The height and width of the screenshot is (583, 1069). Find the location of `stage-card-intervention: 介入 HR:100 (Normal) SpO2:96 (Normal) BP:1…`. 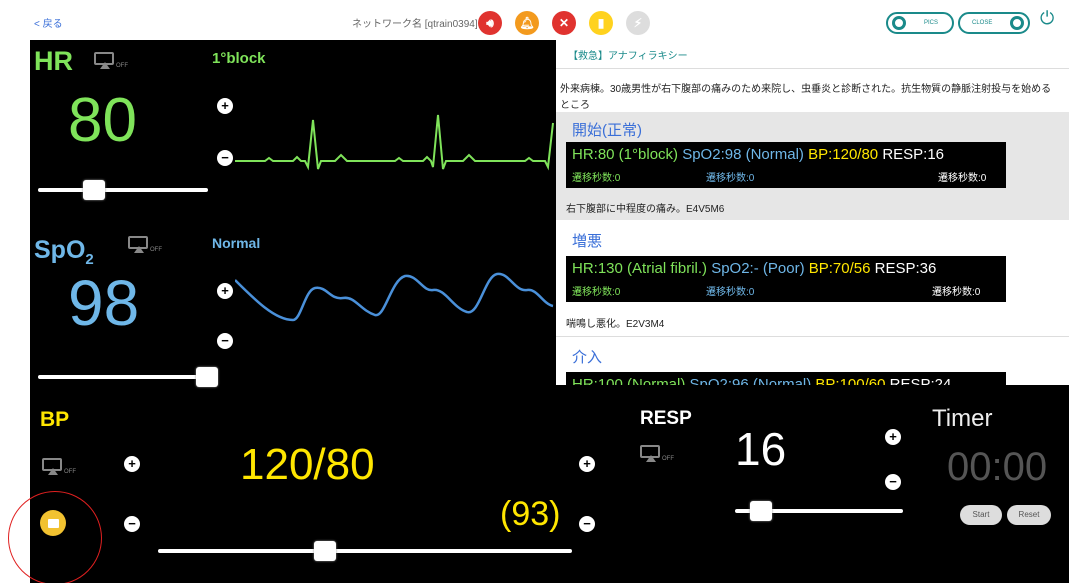

stage-card-intervention: 介入 HR:100 (Normal) SpO2:96 (Normal) BP:1… is located at coordinates (812, 361).